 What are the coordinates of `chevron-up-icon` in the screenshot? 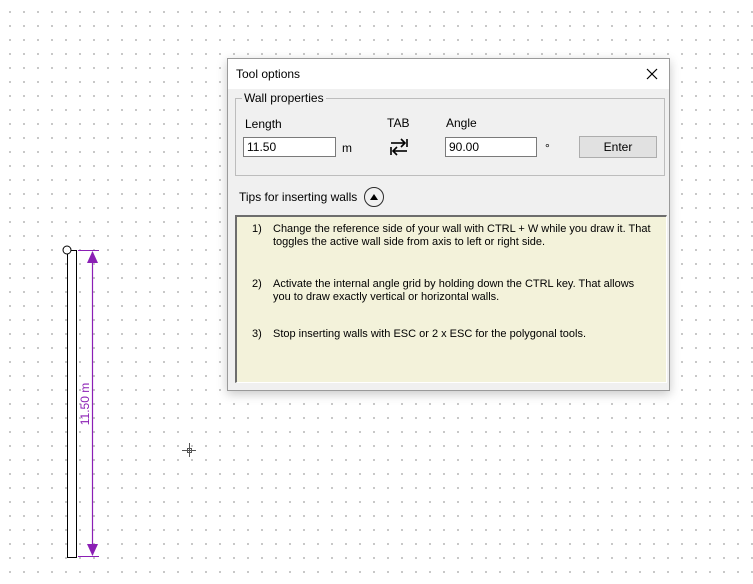 It's located at (374, 197).